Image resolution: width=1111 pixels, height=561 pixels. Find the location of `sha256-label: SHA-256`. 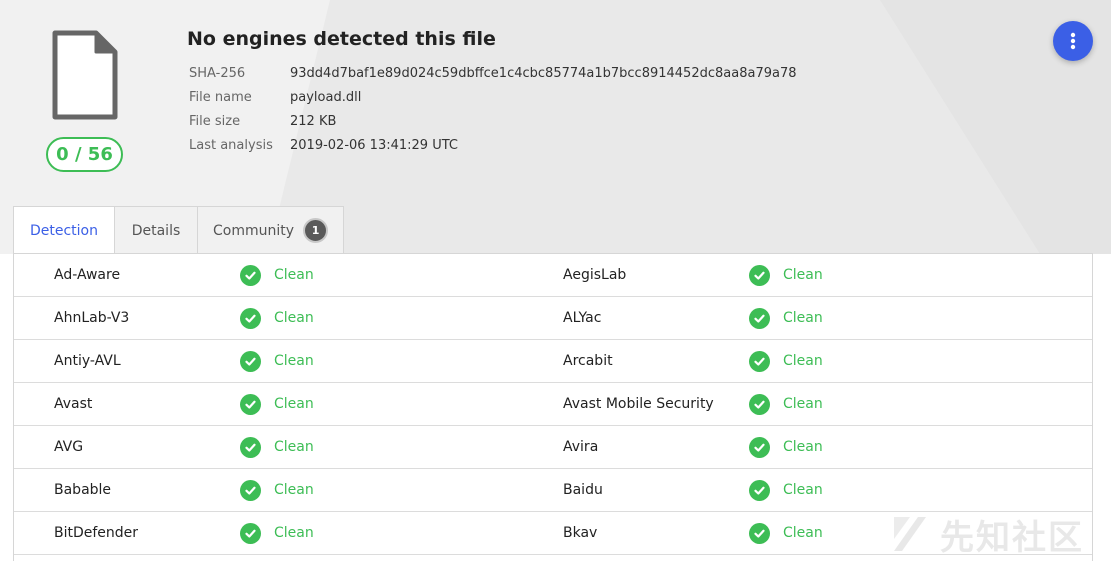

sha256-label: SHA-256 is located at coordinates (217, 73).